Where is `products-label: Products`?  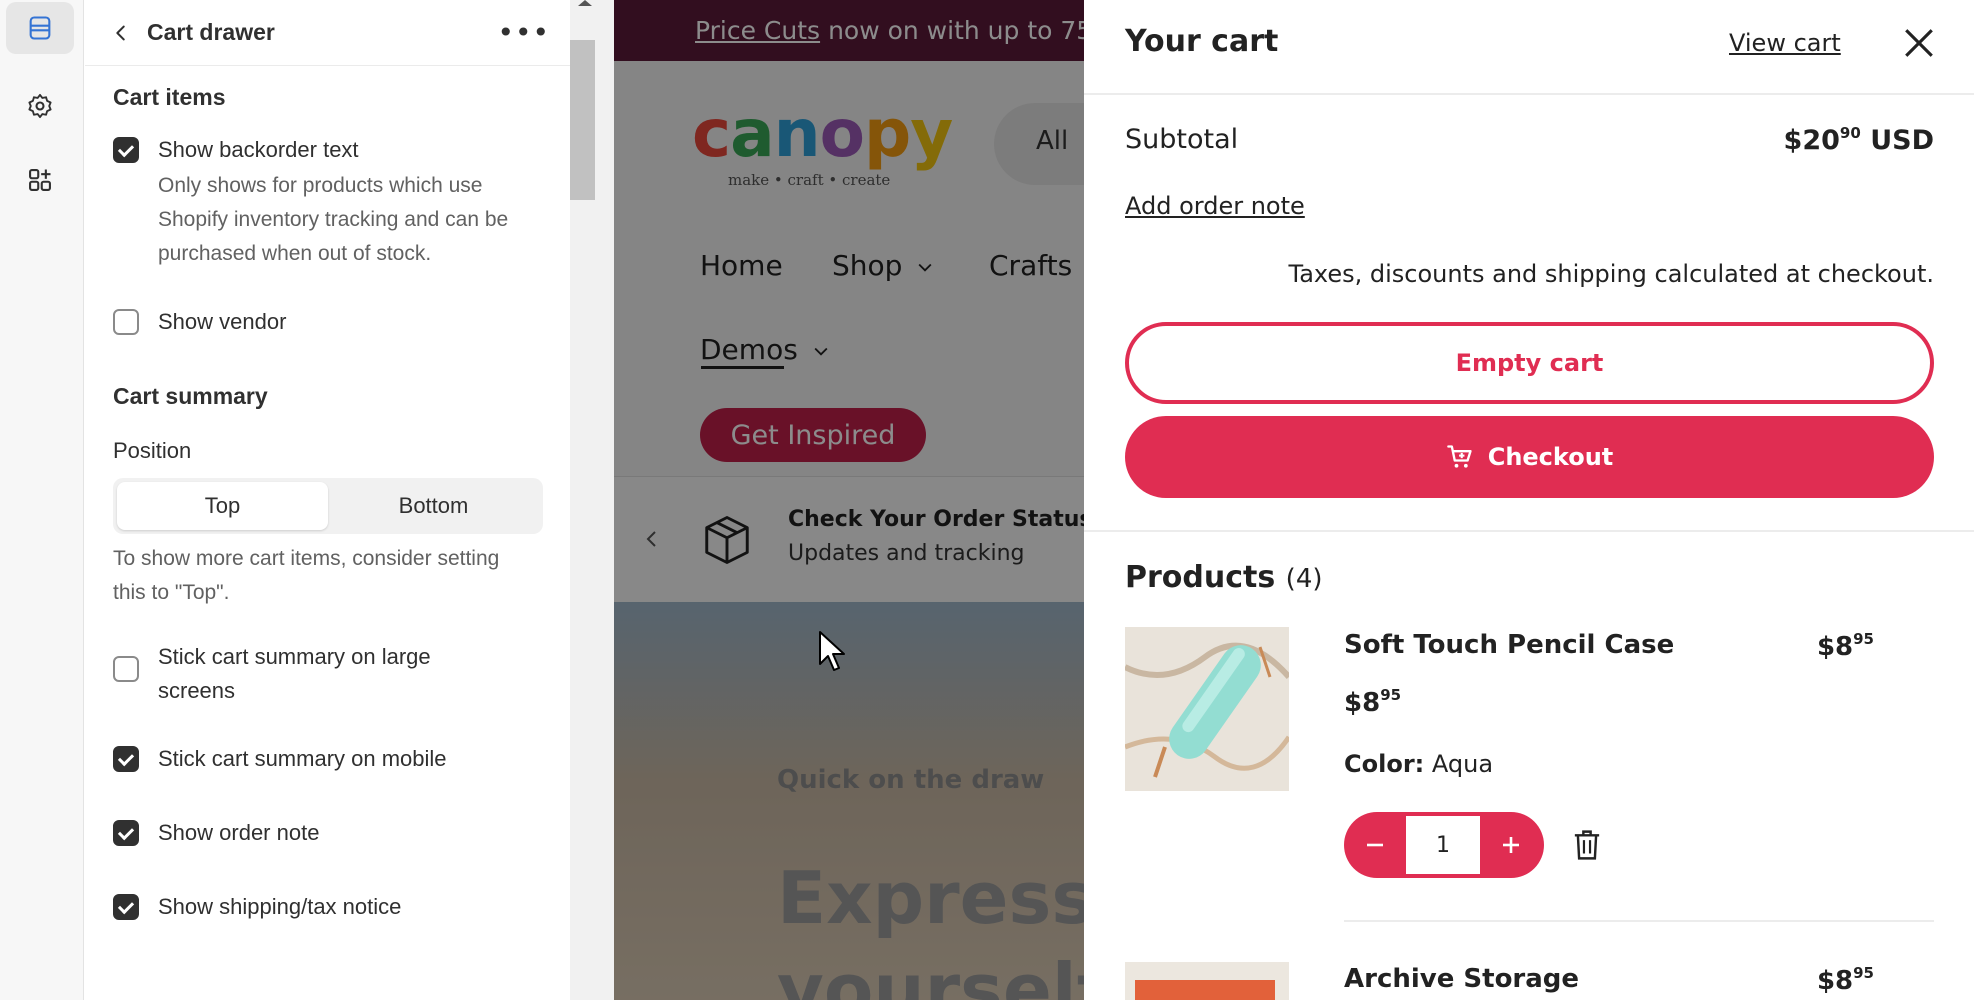 products-label: Products is located at coordinates (1200, 577).